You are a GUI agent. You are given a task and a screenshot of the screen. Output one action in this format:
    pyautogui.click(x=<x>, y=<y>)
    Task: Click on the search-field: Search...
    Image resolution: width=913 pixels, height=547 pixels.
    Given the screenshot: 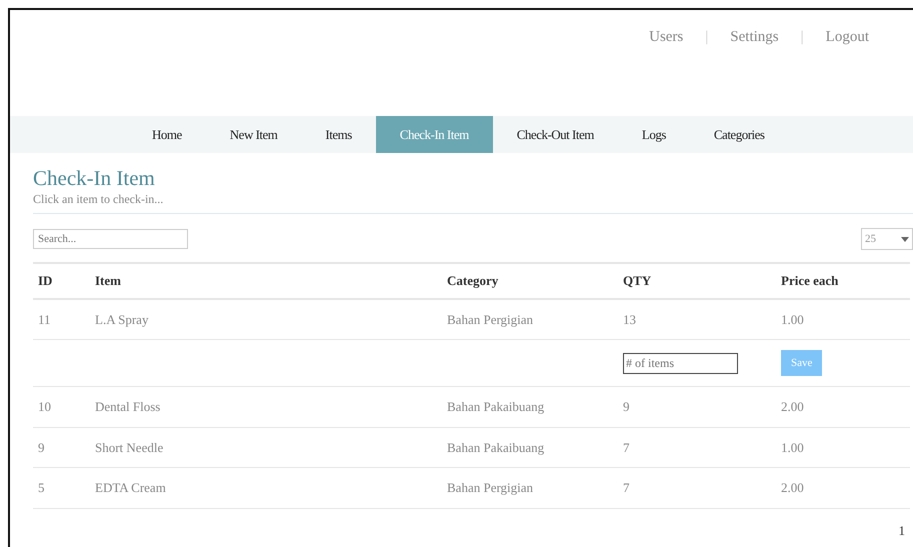 What is the action you would take?
    pyautogui.click(x=110, y=239)
    